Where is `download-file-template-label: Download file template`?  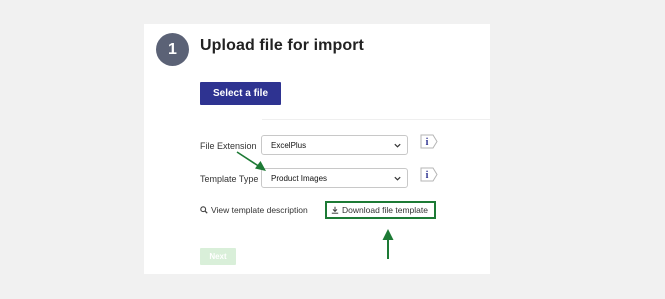 download-file-template-label: Download file template is located at coordinates (385, 210).